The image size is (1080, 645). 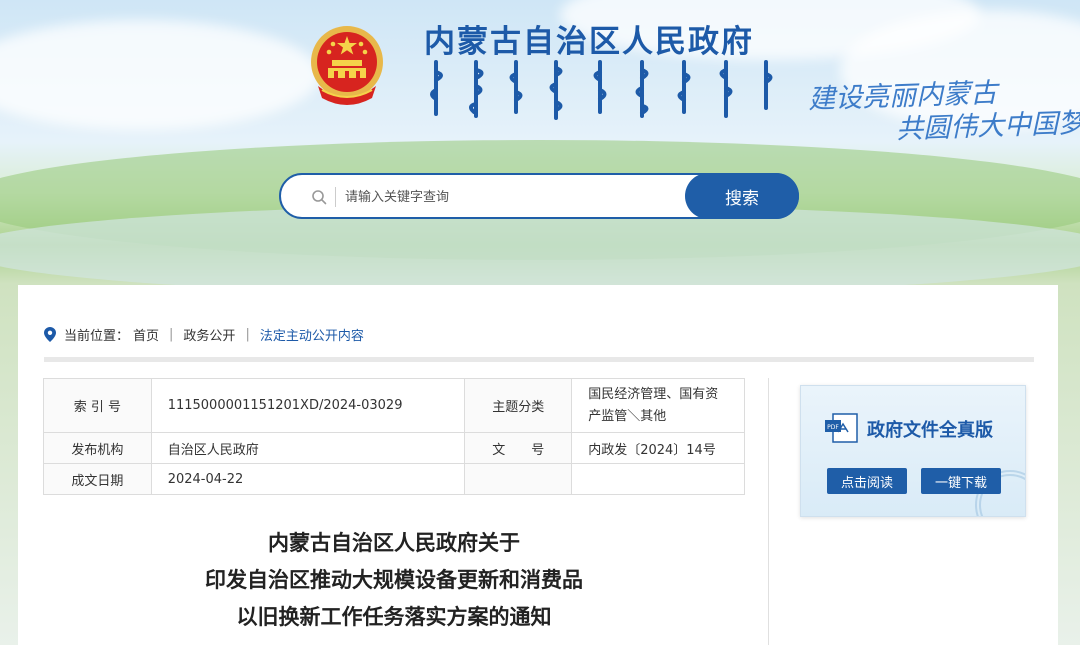 What do you see at coordinates (658, 405) in the screenshot?
I see `topic-value: 国民经济管理、国有资产监管＼其他` at bounding box center [658, 405].